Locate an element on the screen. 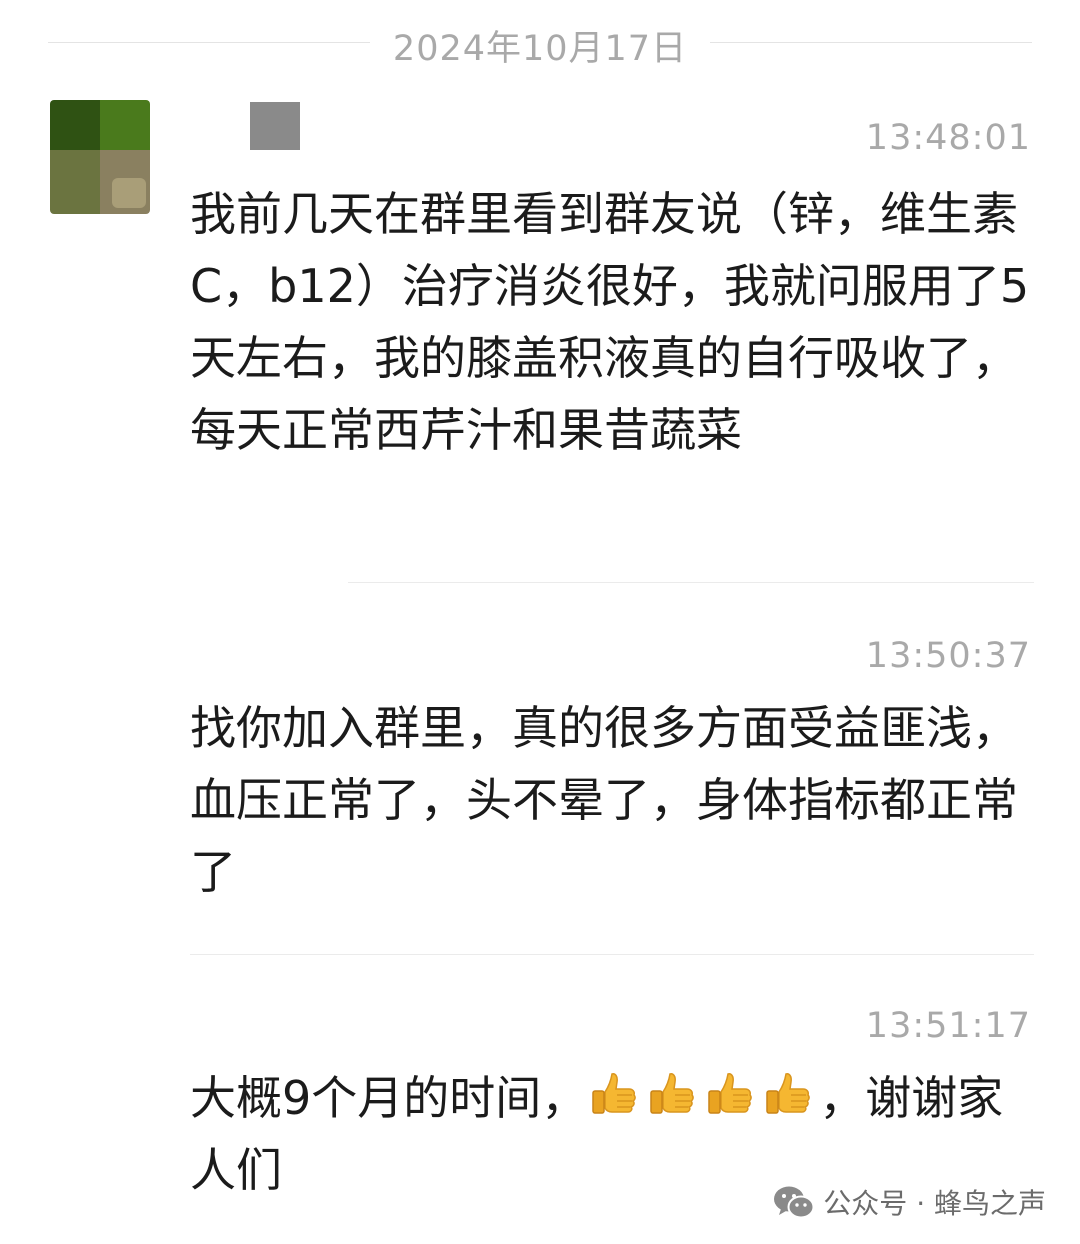 The height and width of the screenshot is (1244, 1080). watermark: 公众号 · 蜂鸟之声 is located at coordinates (909, 1202).